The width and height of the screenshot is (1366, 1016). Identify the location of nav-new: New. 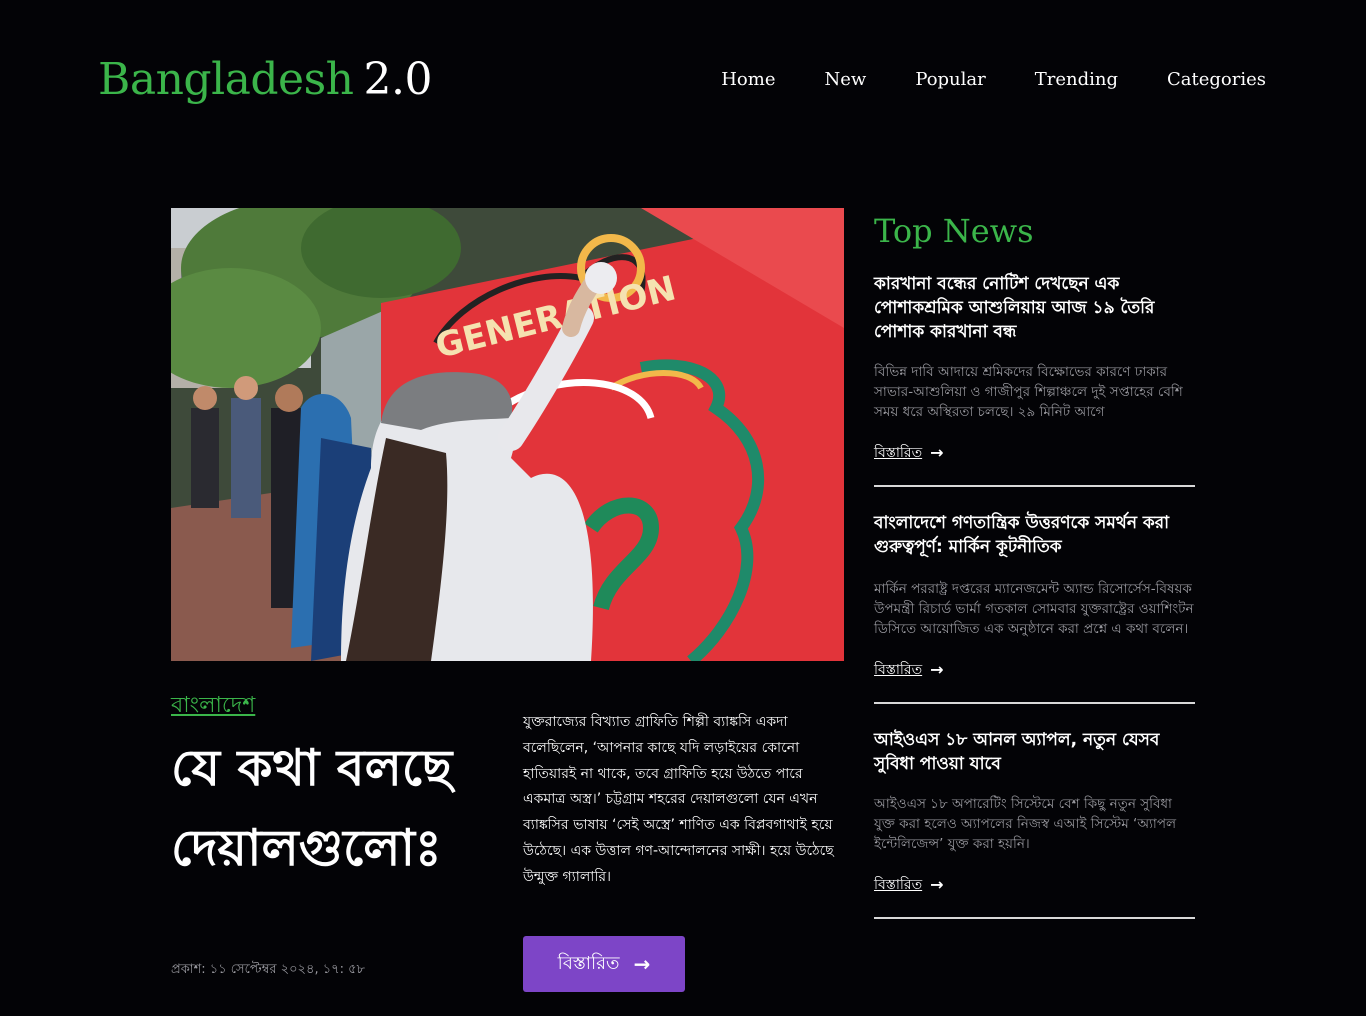
(846, 80).